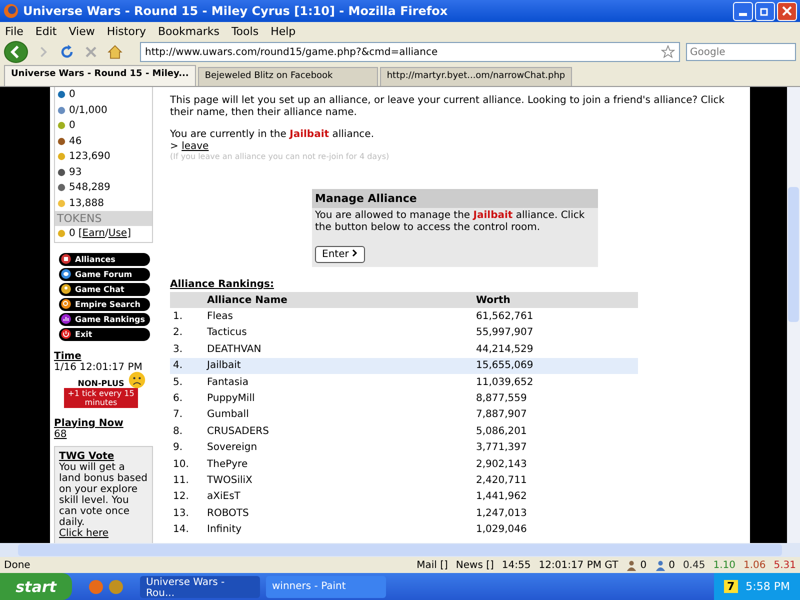 The image size is (800, 600). Describe the element at coordinates (731, 586) in the screenshot. I see `tray-badge: 7` at that location.